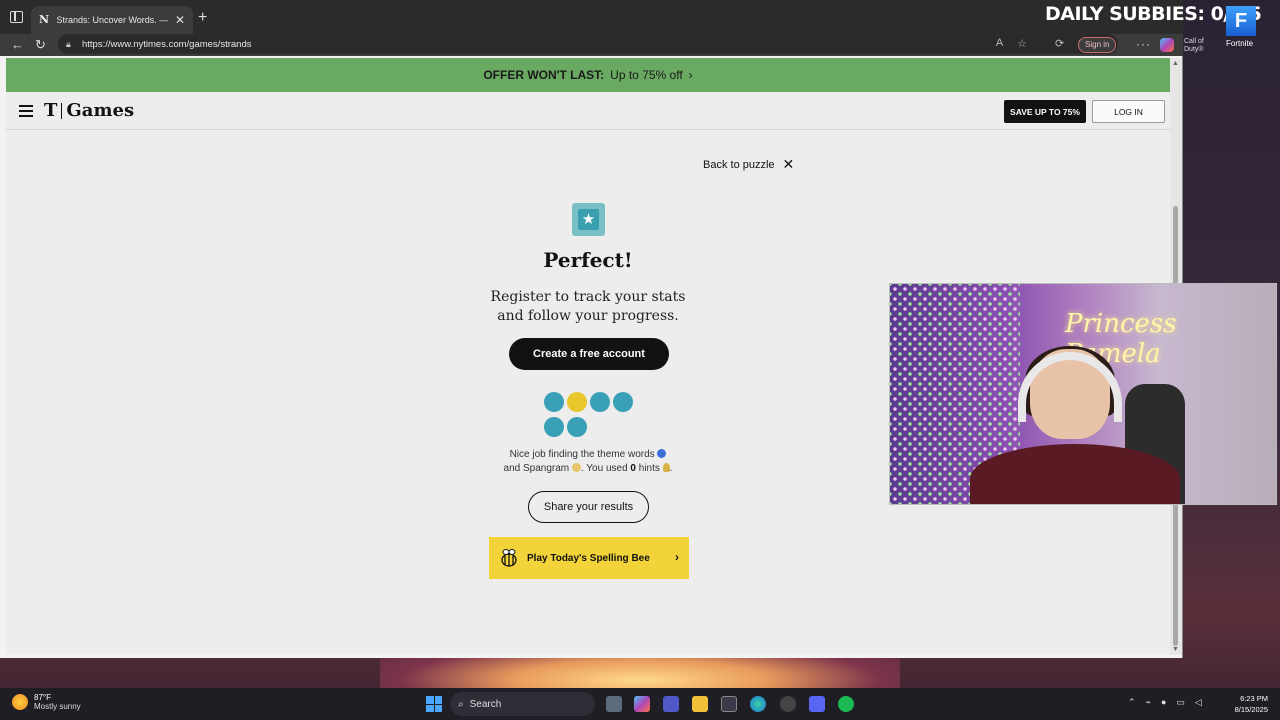 The height and width of the screenshot is (720, 1280). What do you see at coordinates (40, 45) in the screenshot?
I see `refresh-icon: ↻` at bounding box center [40, 45].